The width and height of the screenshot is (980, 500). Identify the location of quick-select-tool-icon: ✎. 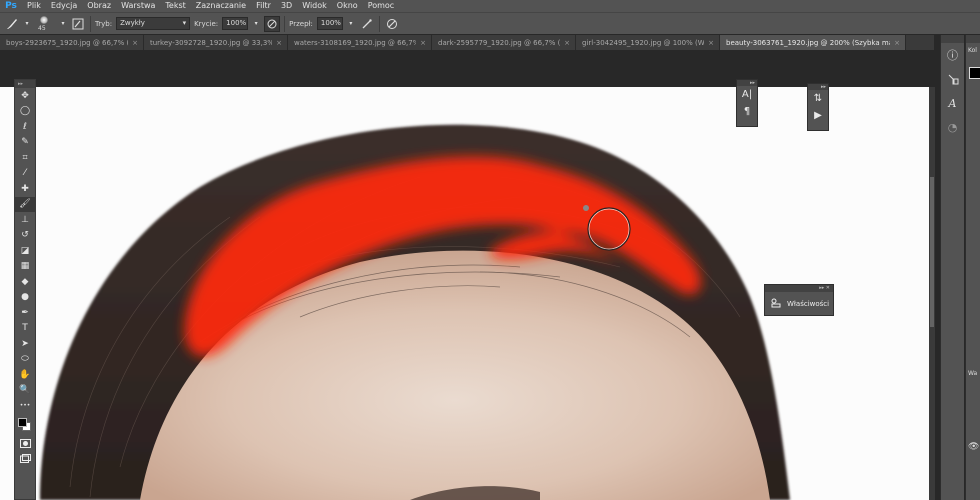
(25, 143).